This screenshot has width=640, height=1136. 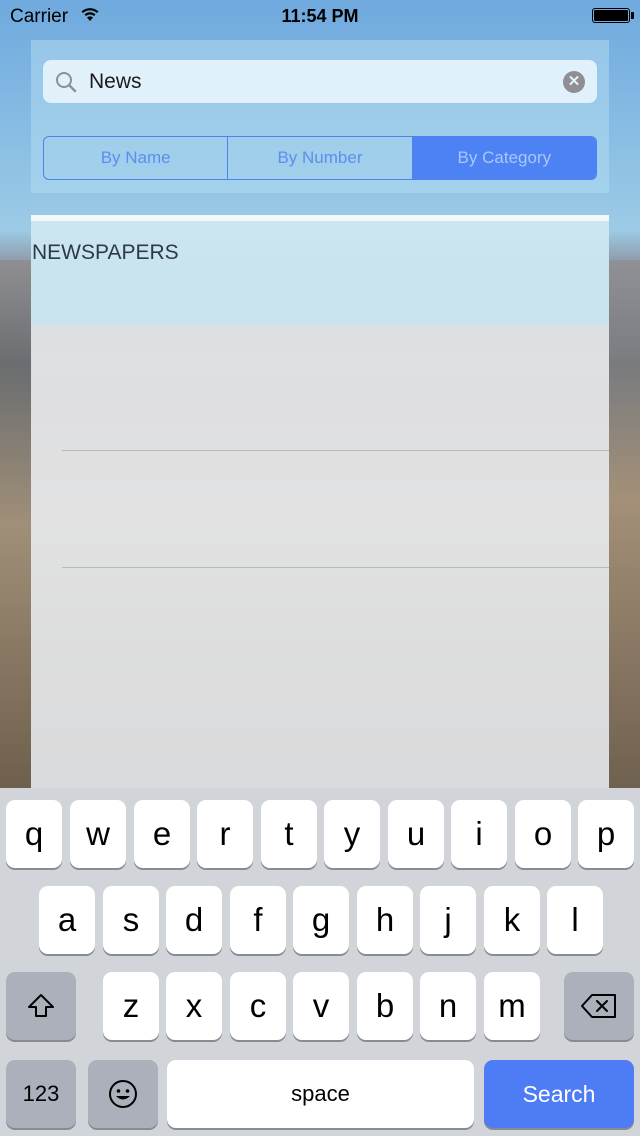 I want to click on key-k: k, so click(x=512, y=920).